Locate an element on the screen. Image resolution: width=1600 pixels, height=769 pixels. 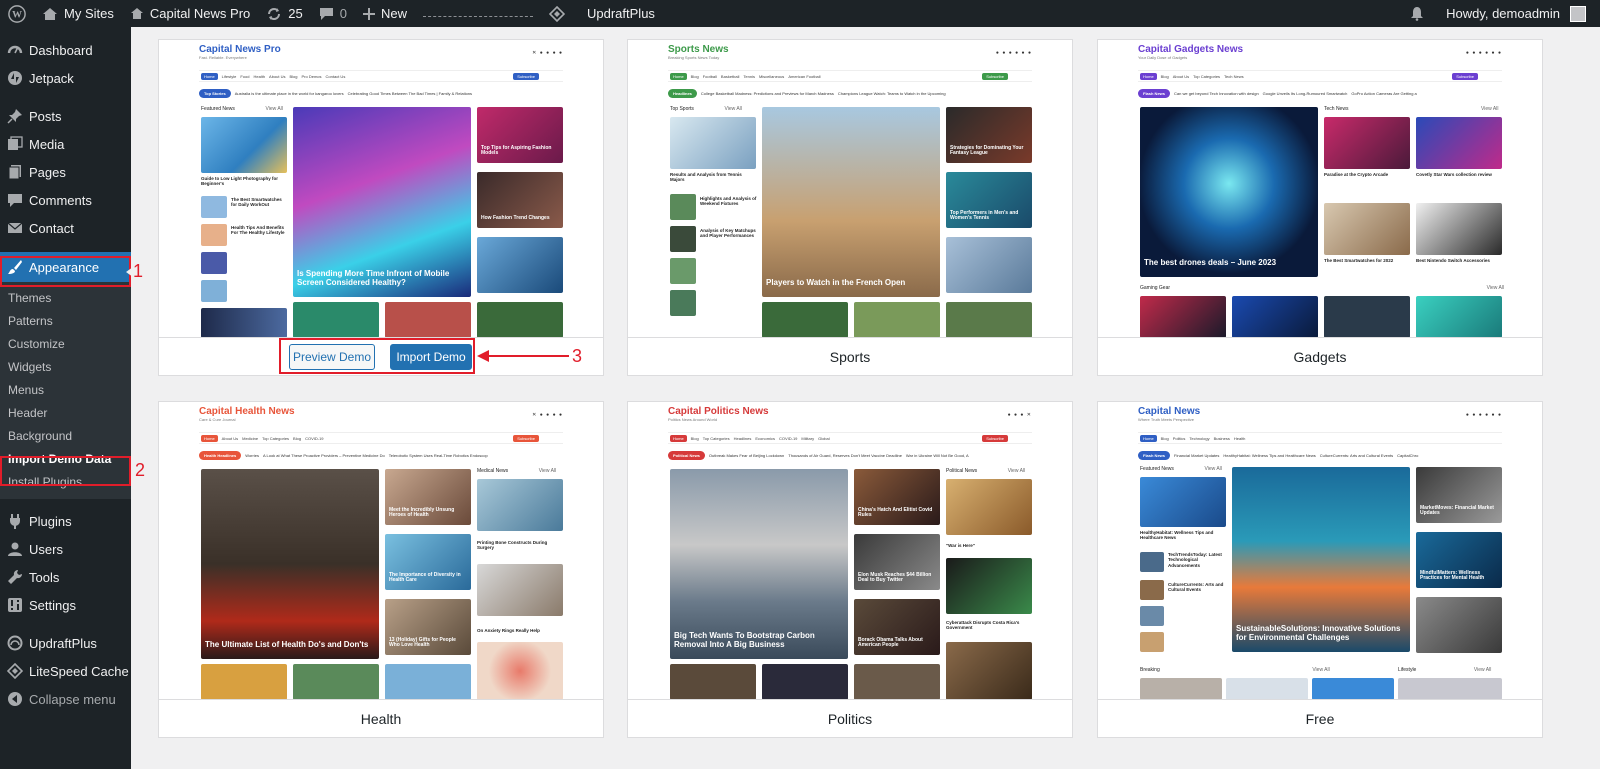
page-icon is located at coordinates (14, 172).